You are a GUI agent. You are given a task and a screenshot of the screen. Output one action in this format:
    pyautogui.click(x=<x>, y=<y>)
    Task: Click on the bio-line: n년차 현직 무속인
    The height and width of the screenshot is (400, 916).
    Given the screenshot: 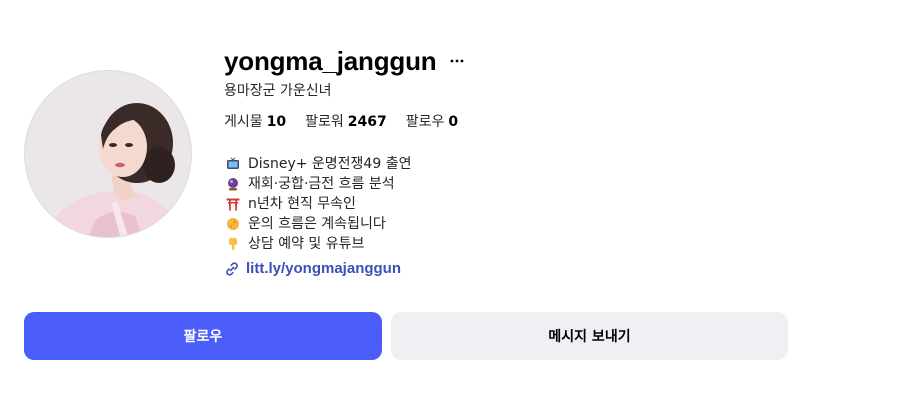 What is the action you would take?
    pyautogui.click(x=504, y=204)
    